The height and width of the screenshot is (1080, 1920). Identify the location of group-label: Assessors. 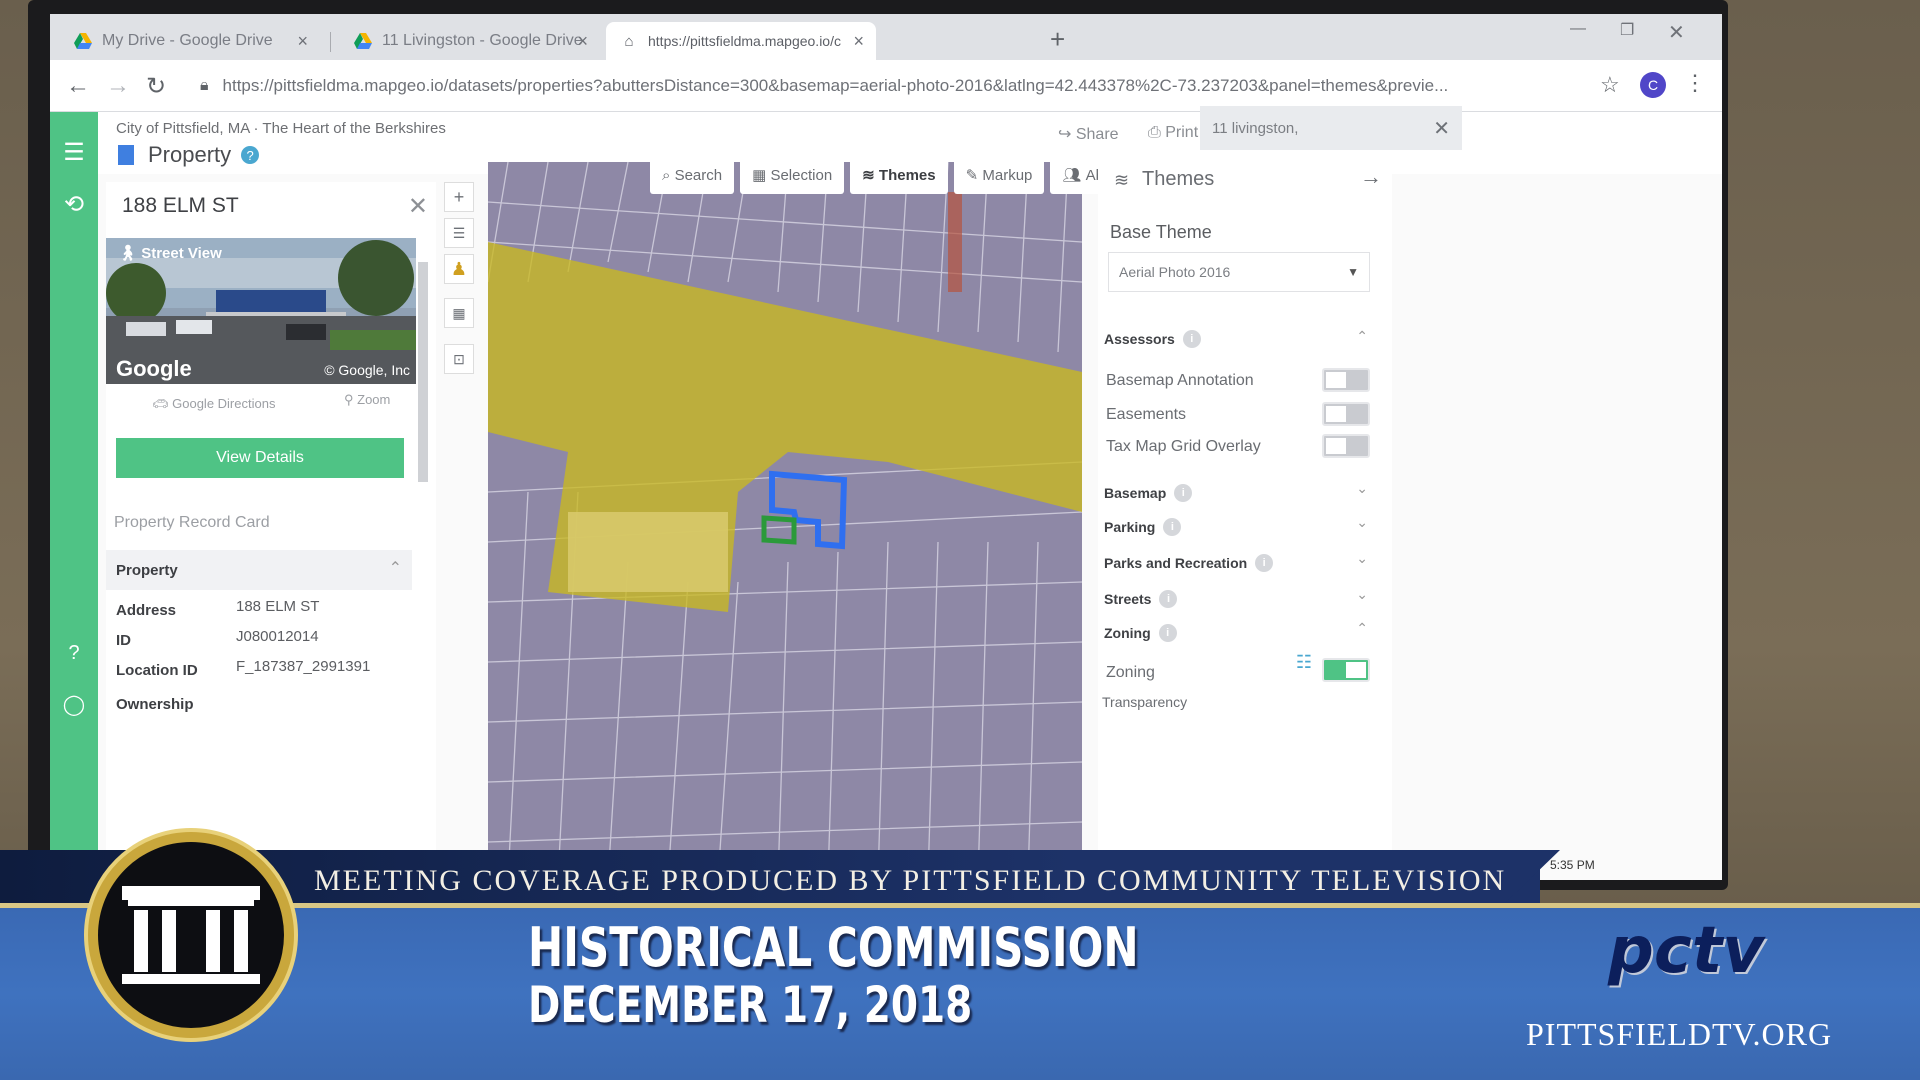
(1139, 339).